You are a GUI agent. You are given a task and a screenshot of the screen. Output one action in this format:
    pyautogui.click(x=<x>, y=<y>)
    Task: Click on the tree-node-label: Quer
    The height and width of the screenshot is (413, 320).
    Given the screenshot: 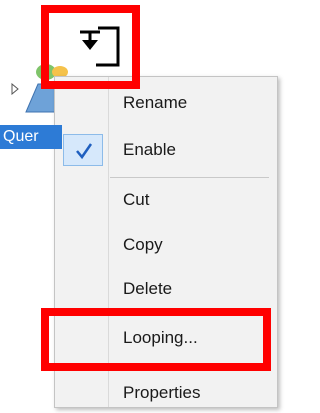 What is the action you would take?
    pyautogui.click(x=31, y=137)
    